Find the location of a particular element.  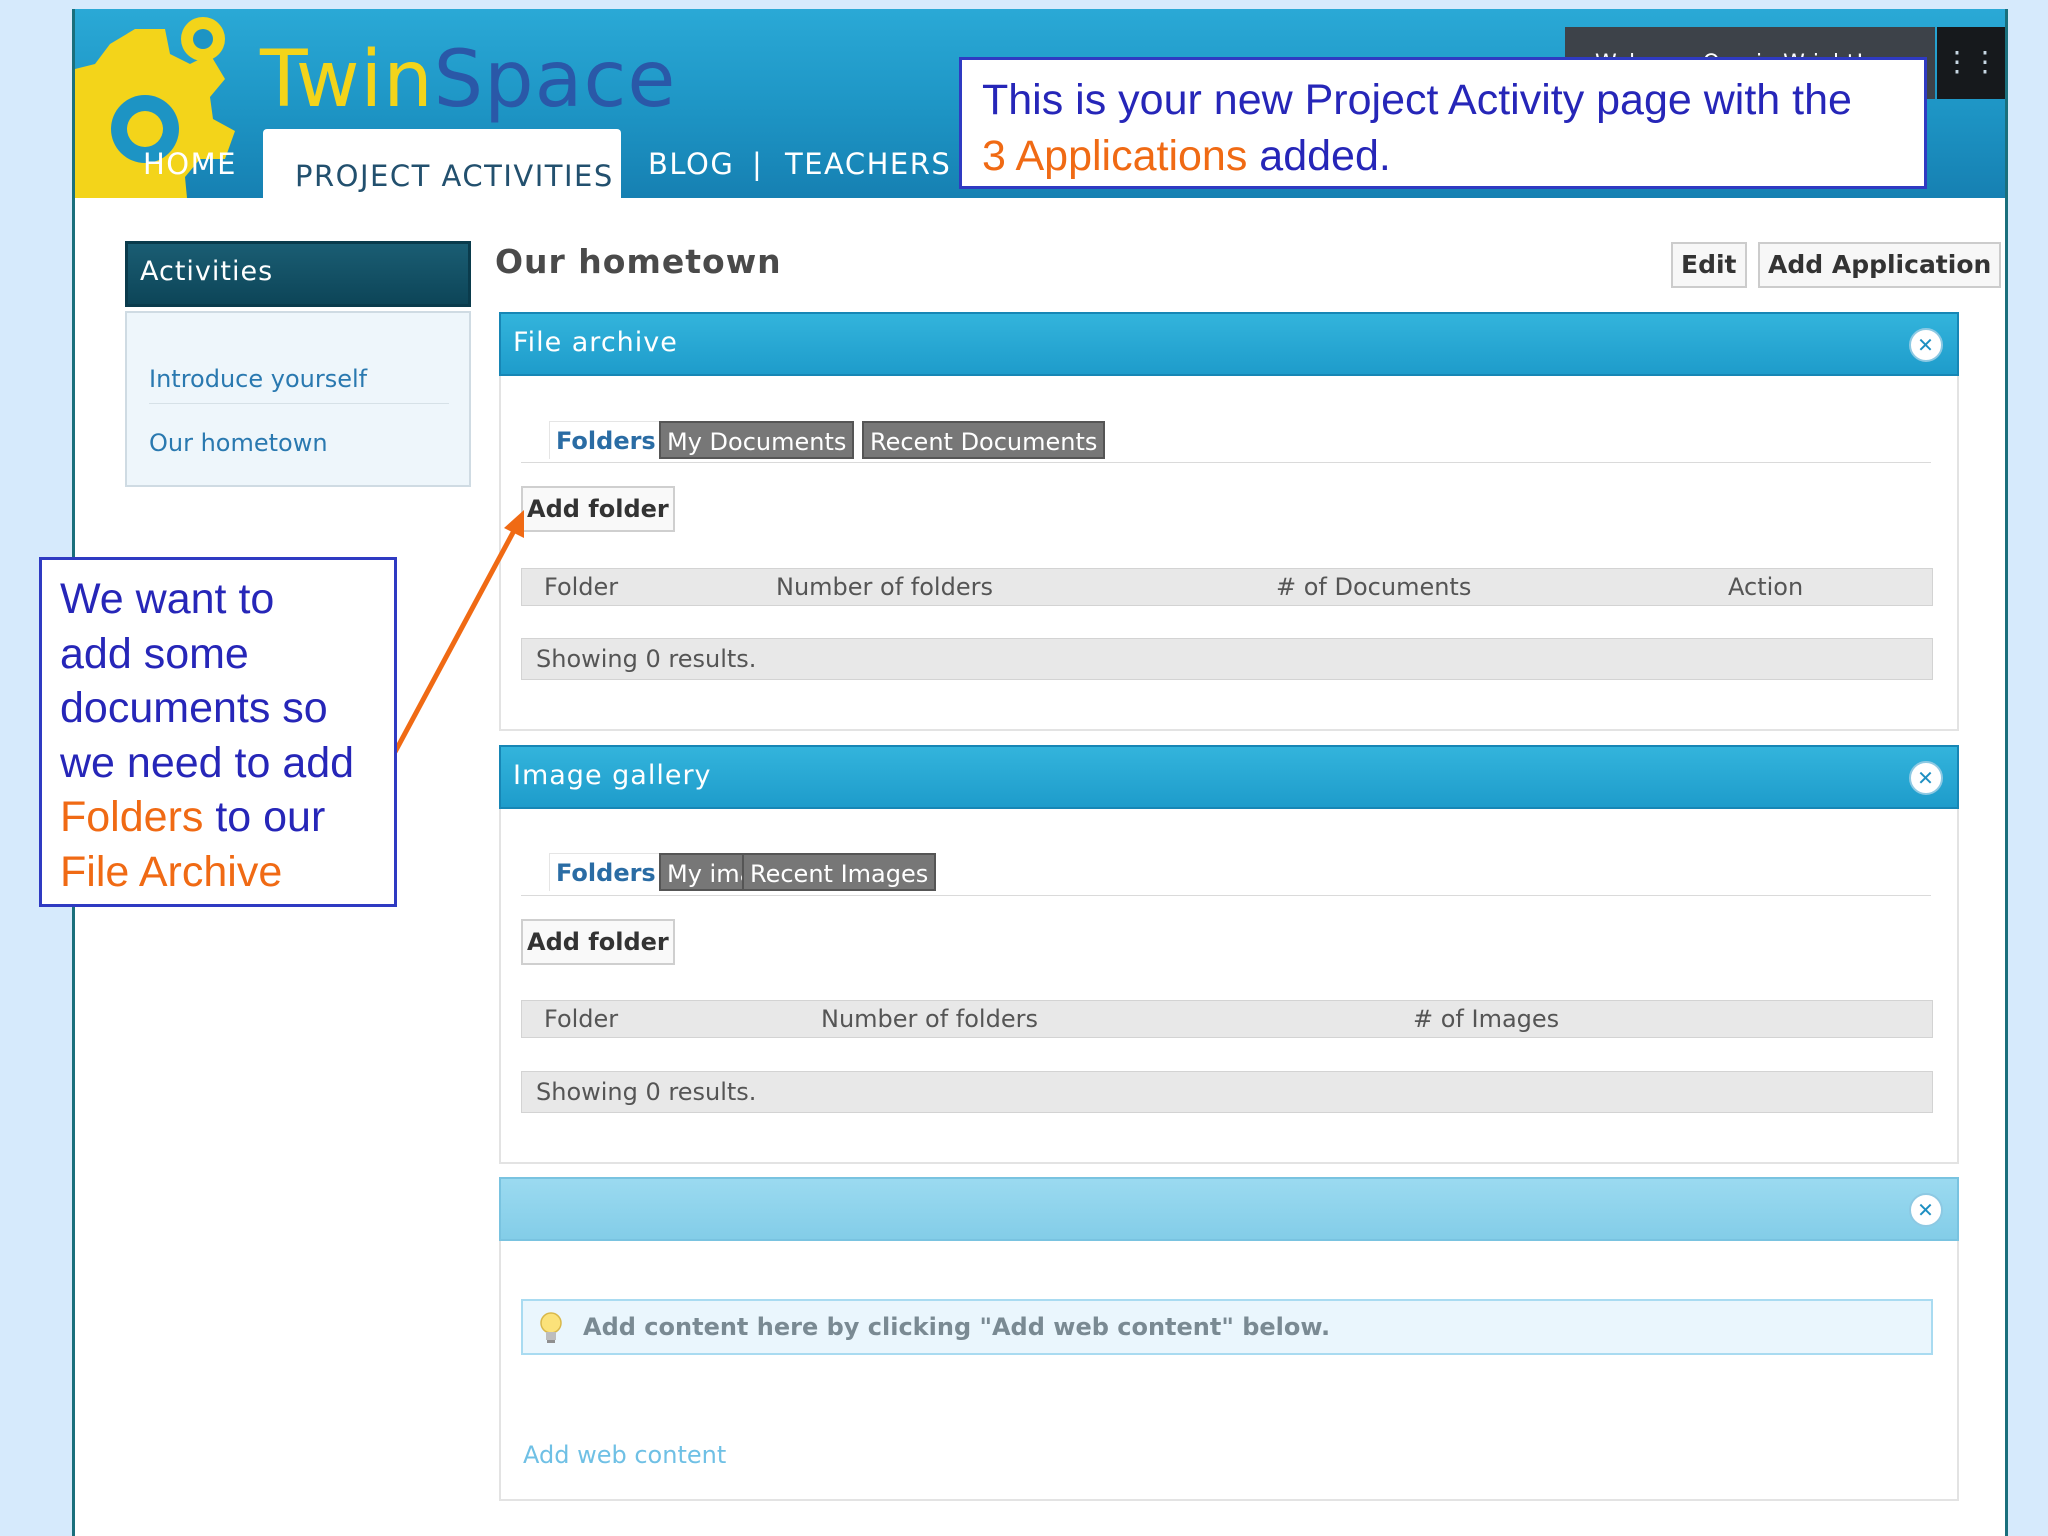

chevron-menu-icon: ⋮⋮ is located at coordinates (1971, 63).